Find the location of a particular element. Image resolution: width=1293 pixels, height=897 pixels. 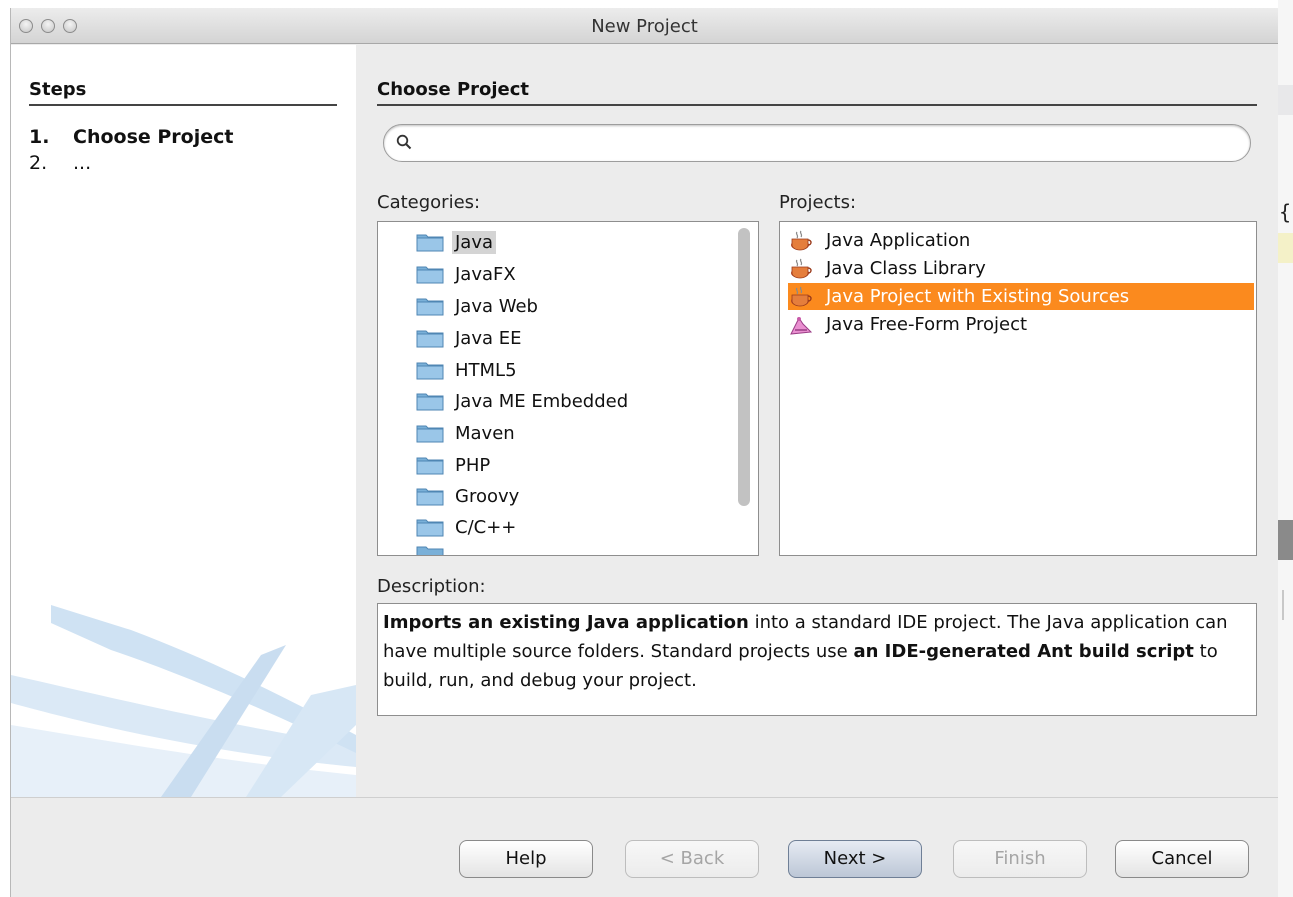

finish-button: Finish is located at coordinates (1020, 859).